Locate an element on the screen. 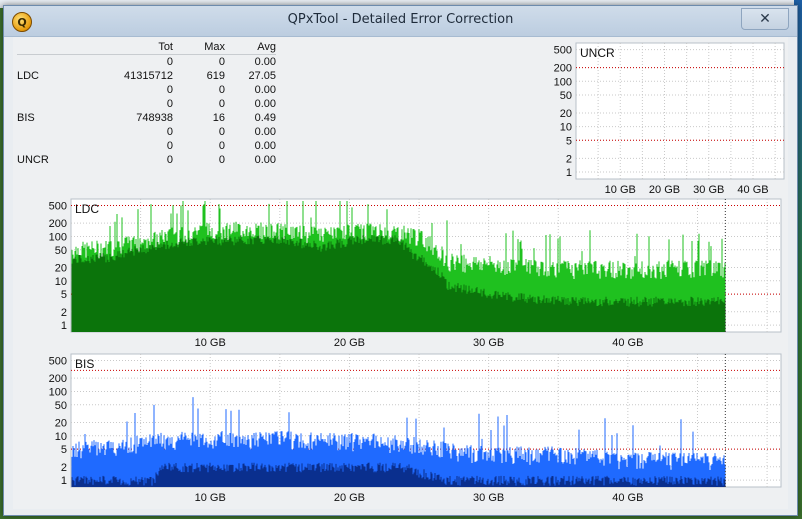  bis-y-tick-label: 200 is located at coordinates (58, 379).